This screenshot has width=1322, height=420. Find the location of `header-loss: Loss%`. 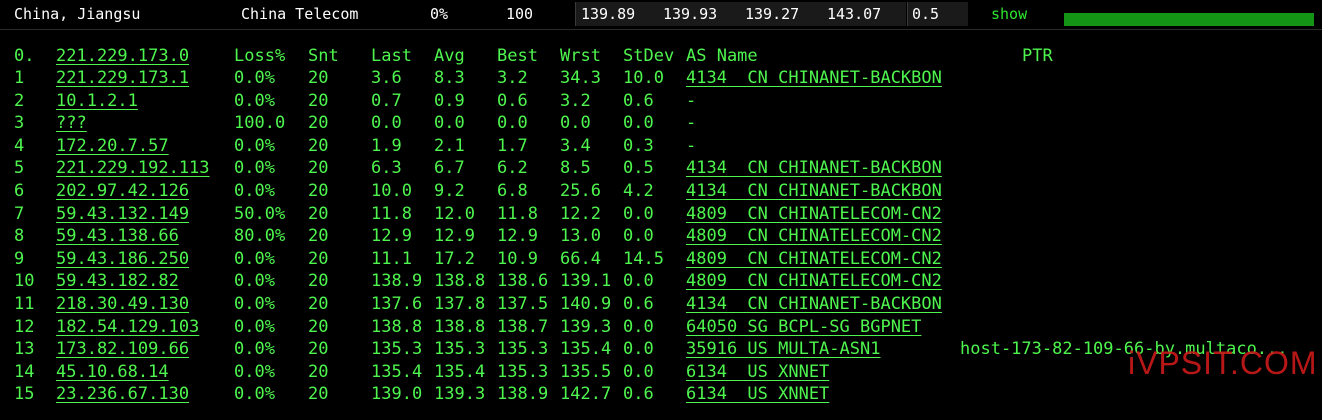

header-loss: Loss% is located at coordinates (260, 56).